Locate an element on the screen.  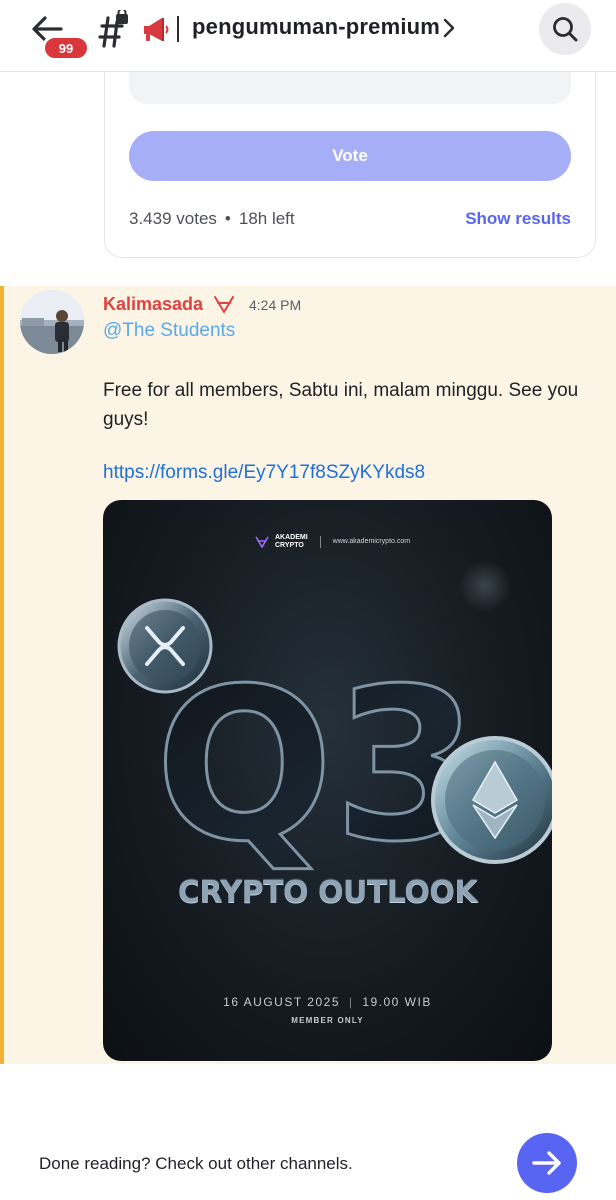
arrow-right-icon is located at coordinates (546, 1163).